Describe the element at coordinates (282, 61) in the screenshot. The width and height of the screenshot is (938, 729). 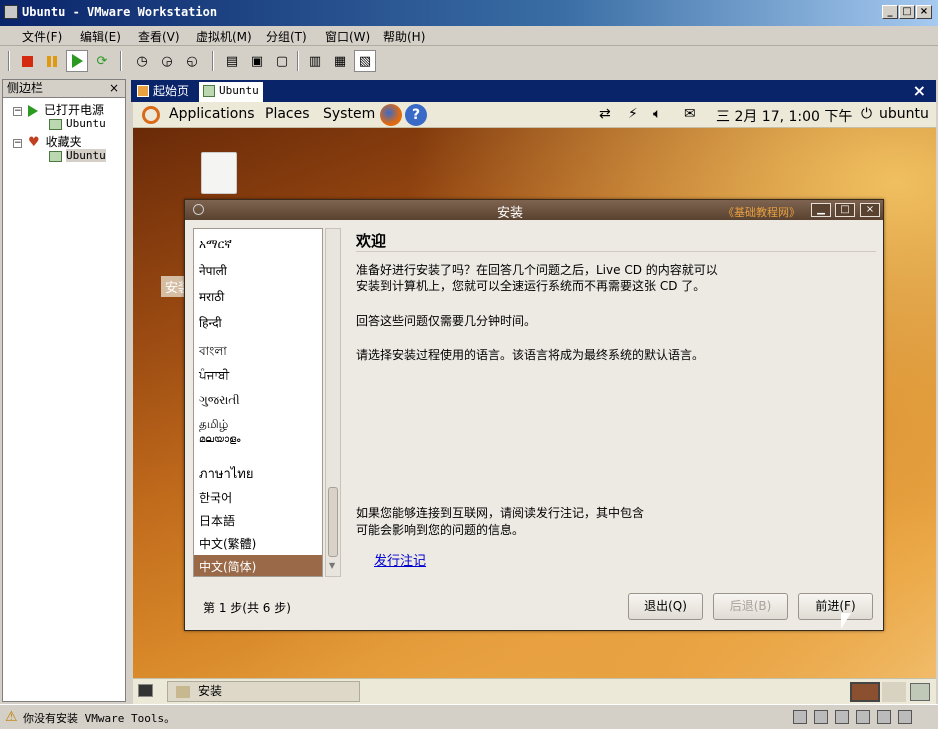
I see `quick-switch-icon: ▢` at that location.